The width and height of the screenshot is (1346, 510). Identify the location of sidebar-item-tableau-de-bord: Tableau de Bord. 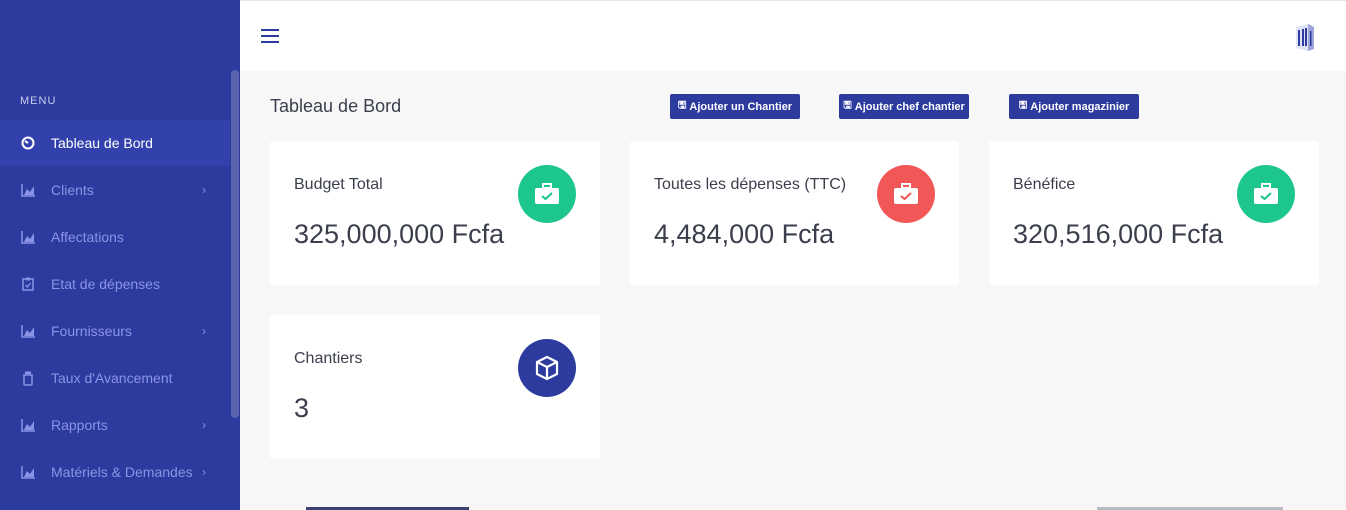
(115, 143).